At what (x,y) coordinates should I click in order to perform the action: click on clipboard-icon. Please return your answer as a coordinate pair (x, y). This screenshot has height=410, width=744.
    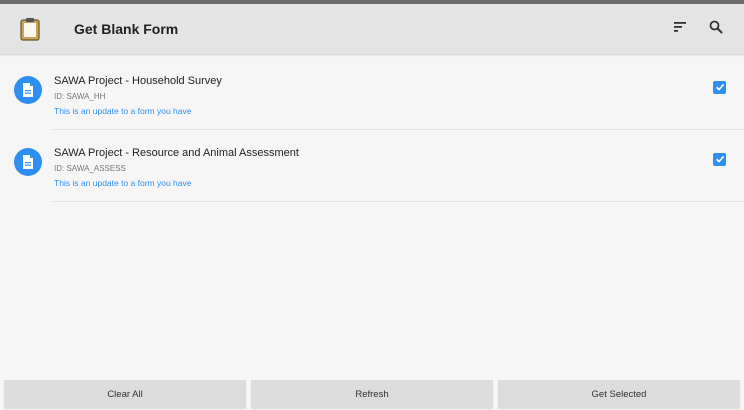
    Looking at the image, I should click on (30, 29).